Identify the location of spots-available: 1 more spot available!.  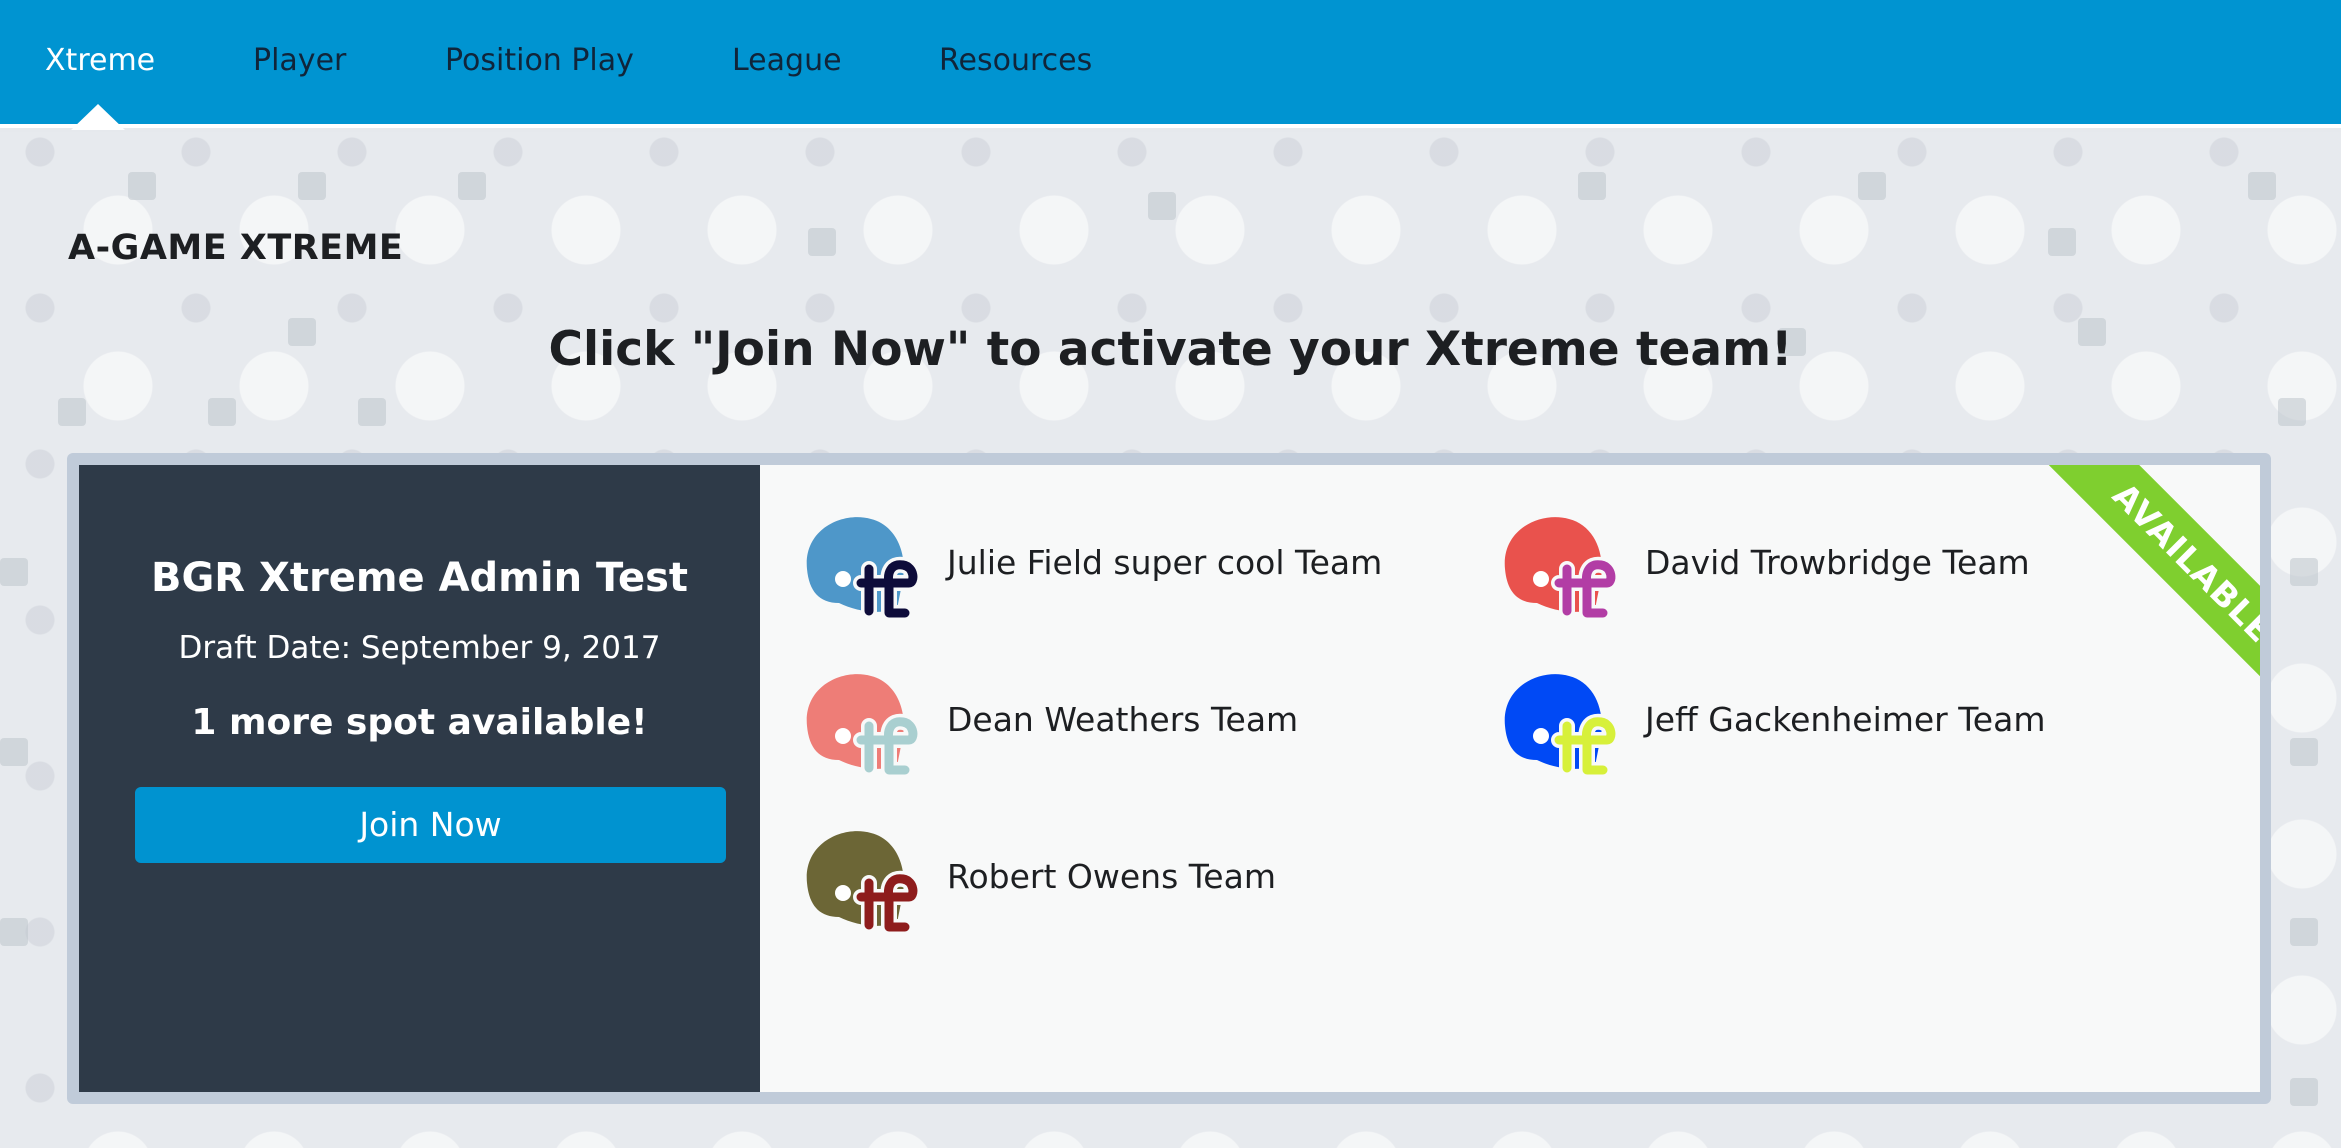
(419, 722).